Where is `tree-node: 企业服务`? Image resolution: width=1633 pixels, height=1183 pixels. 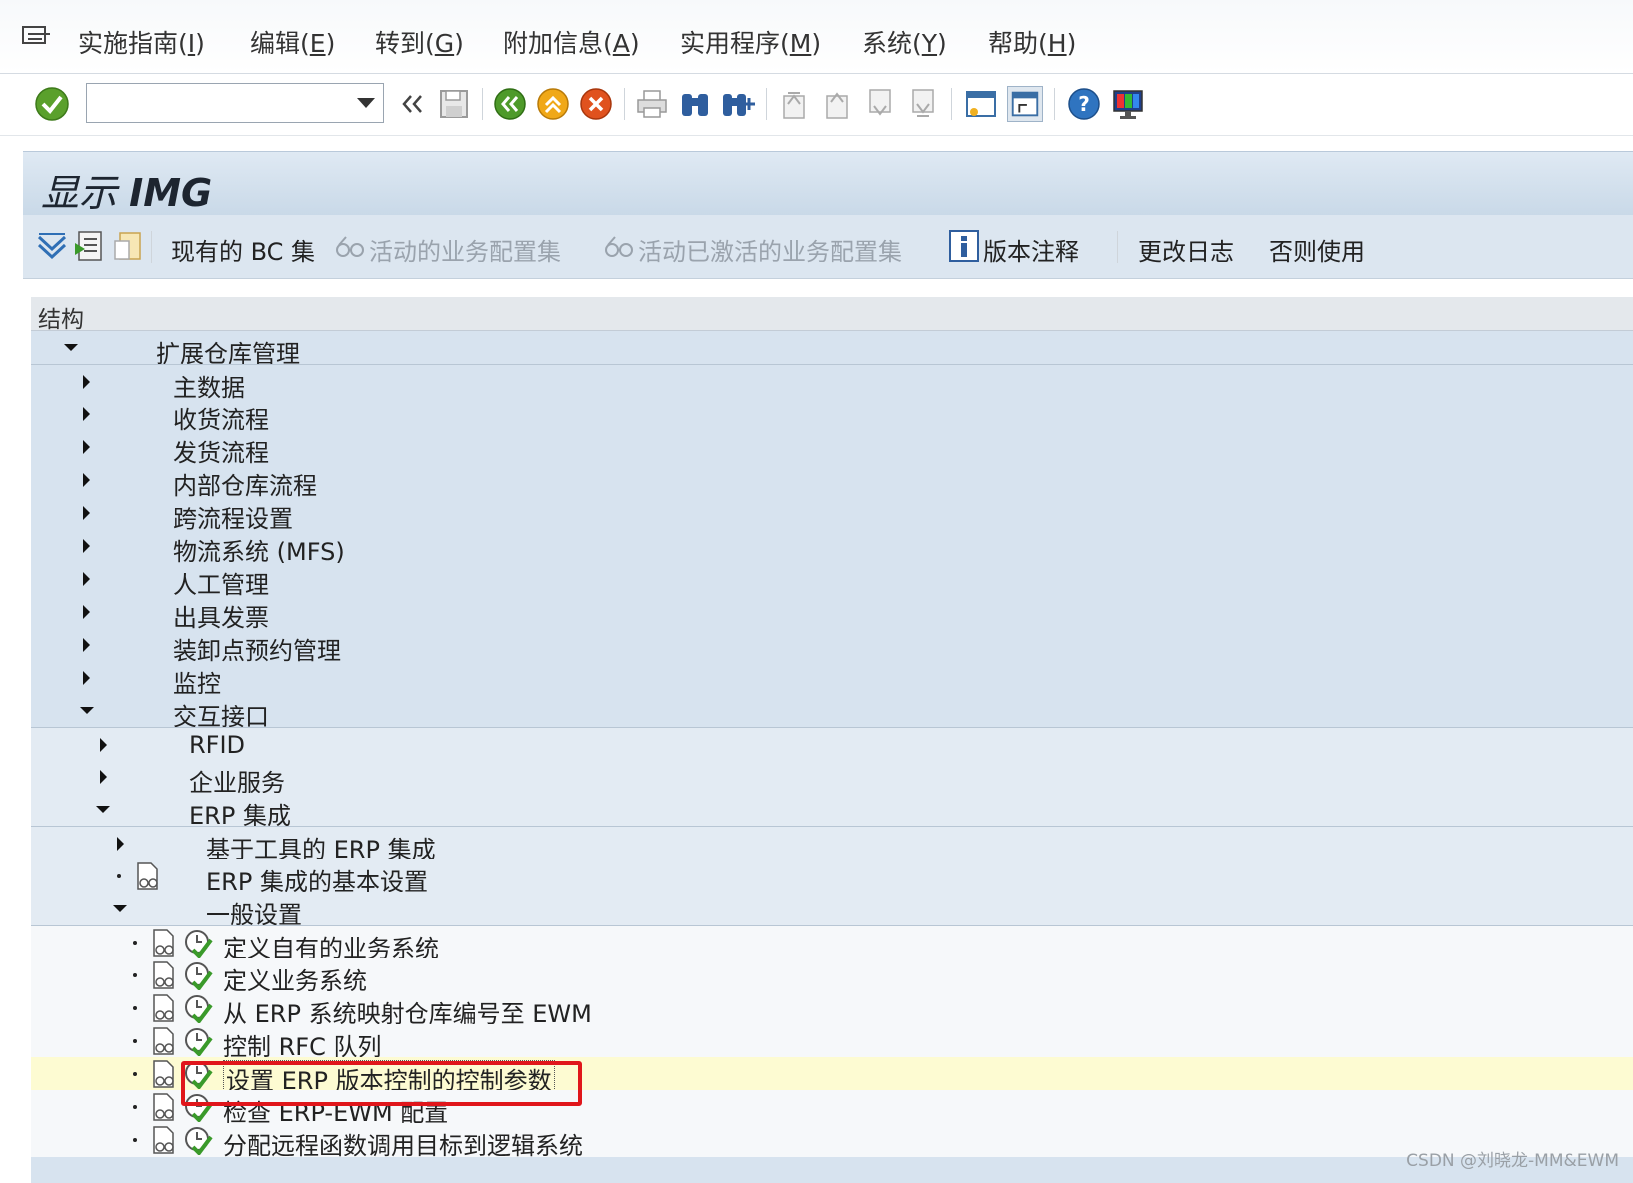
tree-node: 企业服务 is located at coordinates (832, 778).